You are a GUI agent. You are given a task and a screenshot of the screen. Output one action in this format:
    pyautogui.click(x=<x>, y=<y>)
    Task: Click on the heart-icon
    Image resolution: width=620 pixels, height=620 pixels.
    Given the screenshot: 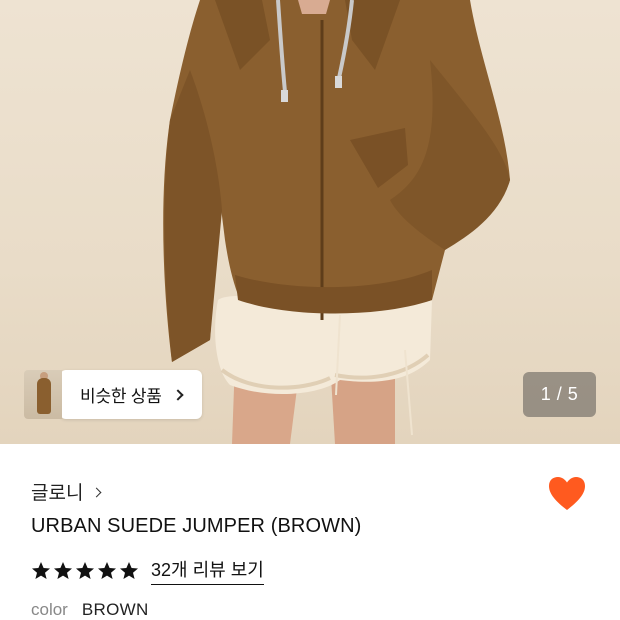 What is the action you would take?
    pyautogui.click(x=567, y=494)
    